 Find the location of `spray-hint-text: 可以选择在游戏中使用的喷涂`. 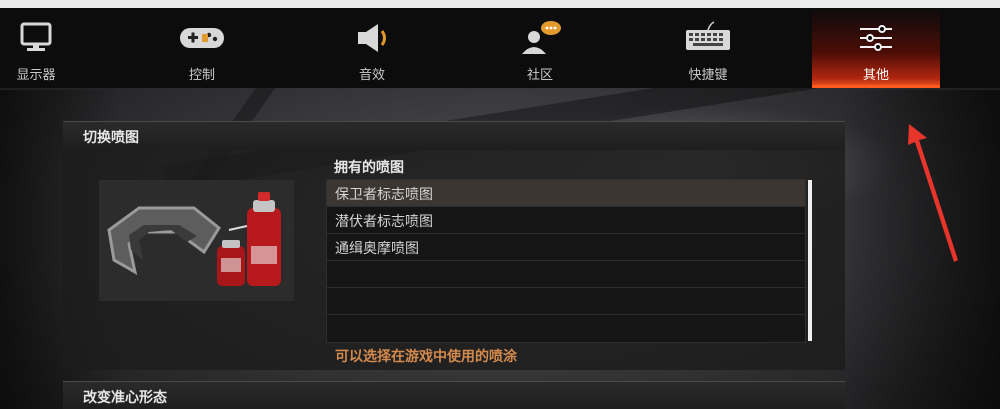

spray-hint-text: 可以选择在游戏中使用的喷涂 is located at coordinates (426, 357).